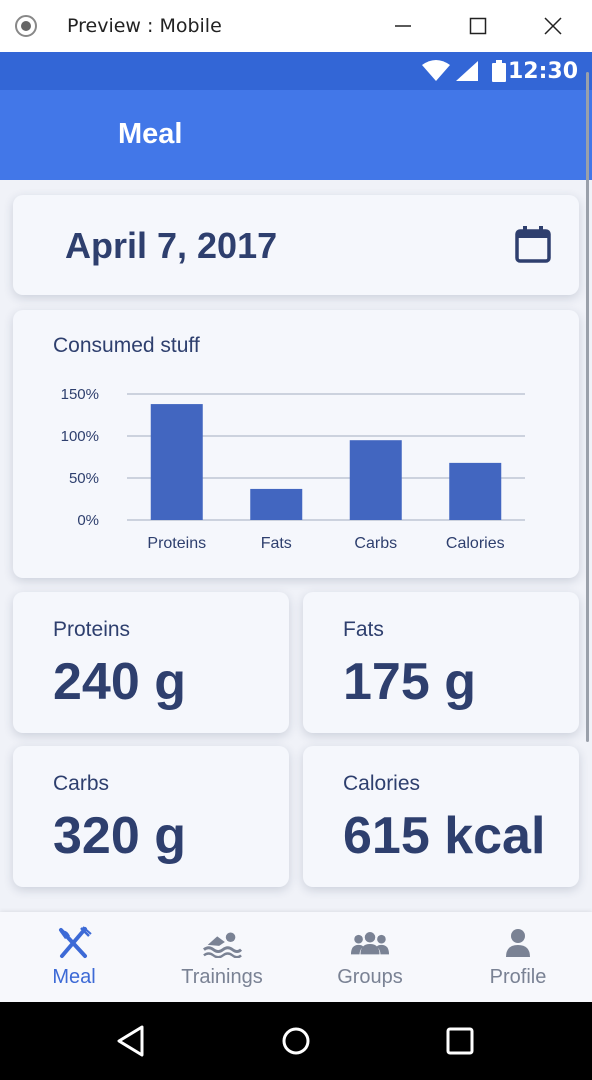  Describe the element at coordinates (296, 26) in the screenshot. I see `window-titlebar: Preview : Mobile` at that location.